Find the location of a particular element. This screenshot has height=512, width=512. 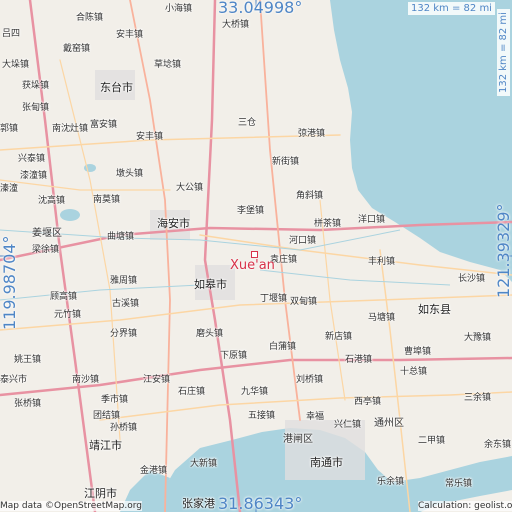

place-label: 弶港镇 is located at coordinates (312, 134).